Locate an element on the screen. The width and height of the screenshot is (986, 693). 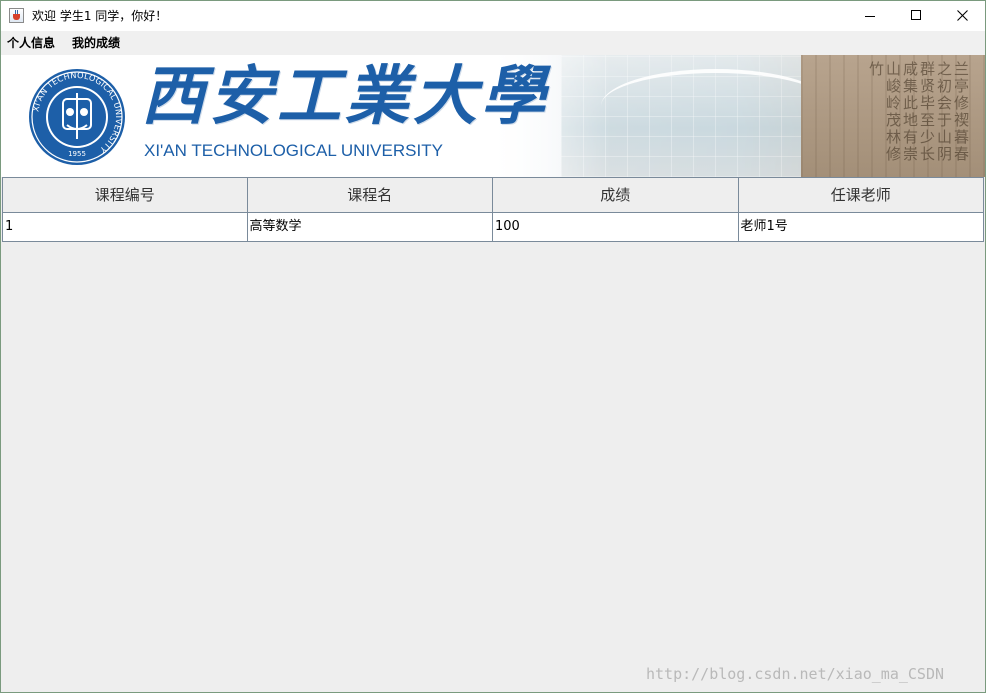
column-header-score: 成绩 is located at coordinates (616, 195).